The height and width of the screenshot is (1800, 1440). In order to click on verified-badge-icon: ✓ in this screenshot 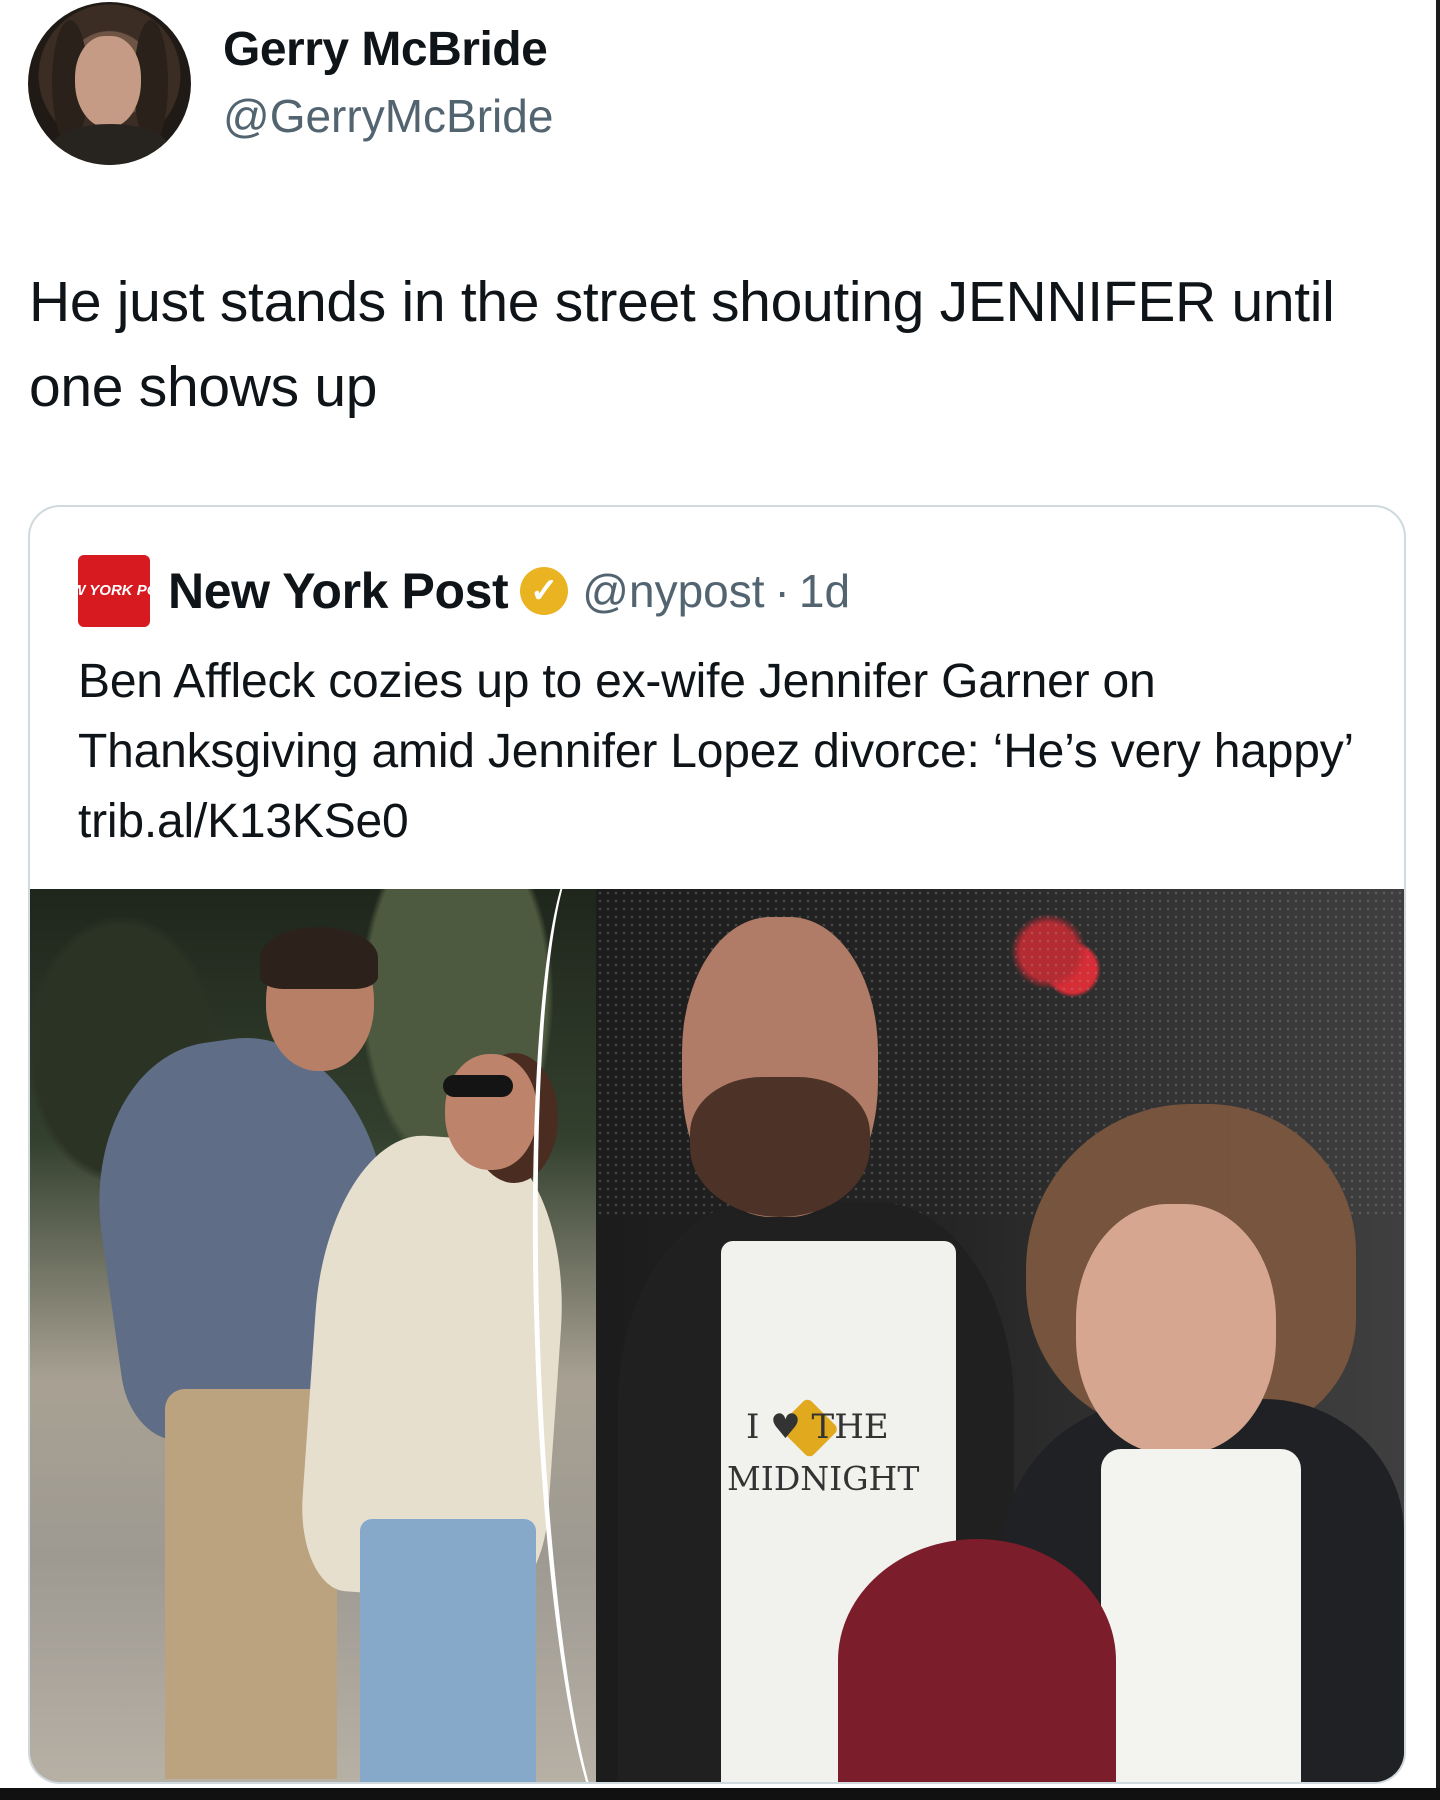, I will do `click(544, 591)`.